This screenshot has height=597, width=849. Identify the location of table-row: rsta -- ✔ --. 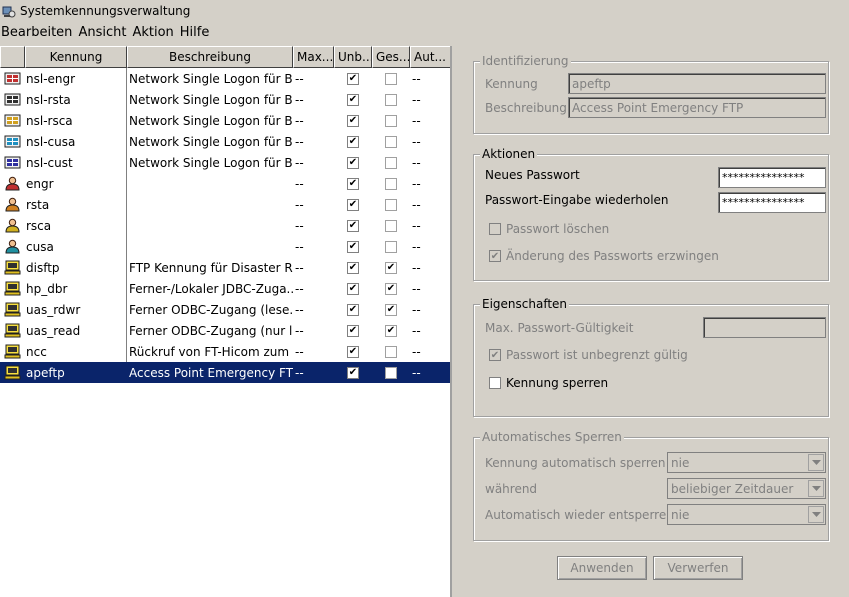
(225, 204).